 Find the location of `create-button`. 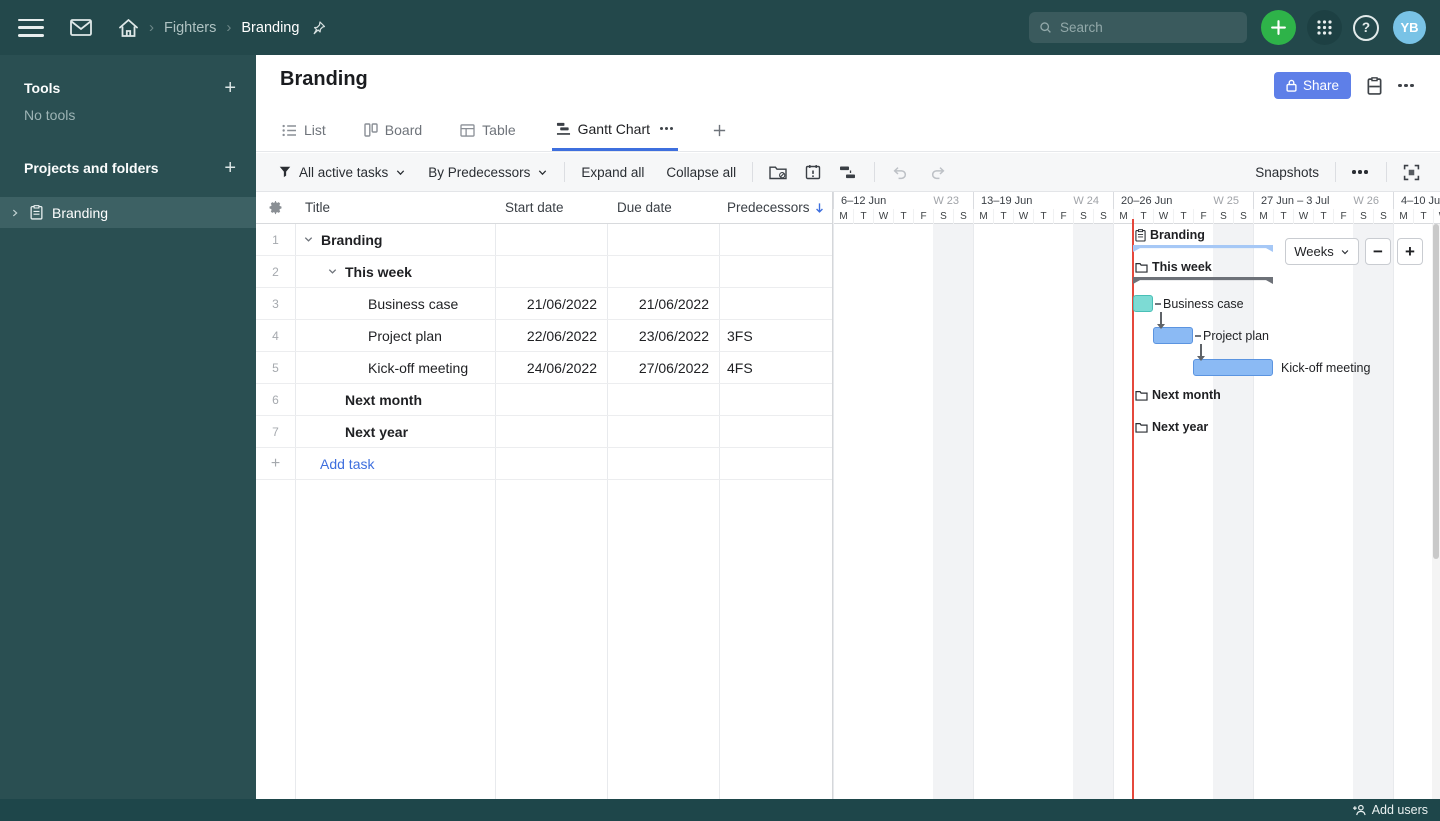

create-button is located at coordinates (1278, 27).